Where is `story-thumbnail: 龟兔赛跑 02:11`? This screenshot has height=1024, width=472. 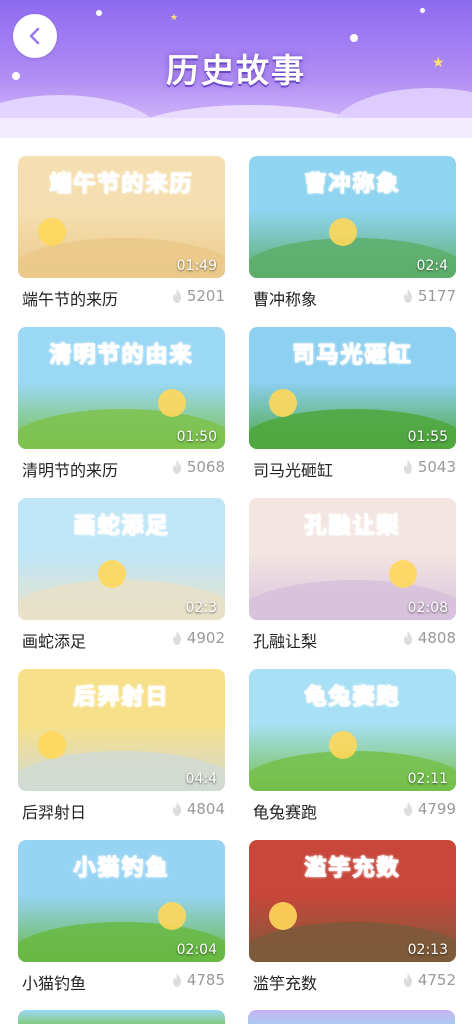
story-thumbnail: 龟兔赛跑 02:11 is located at coordinates (352, 730).